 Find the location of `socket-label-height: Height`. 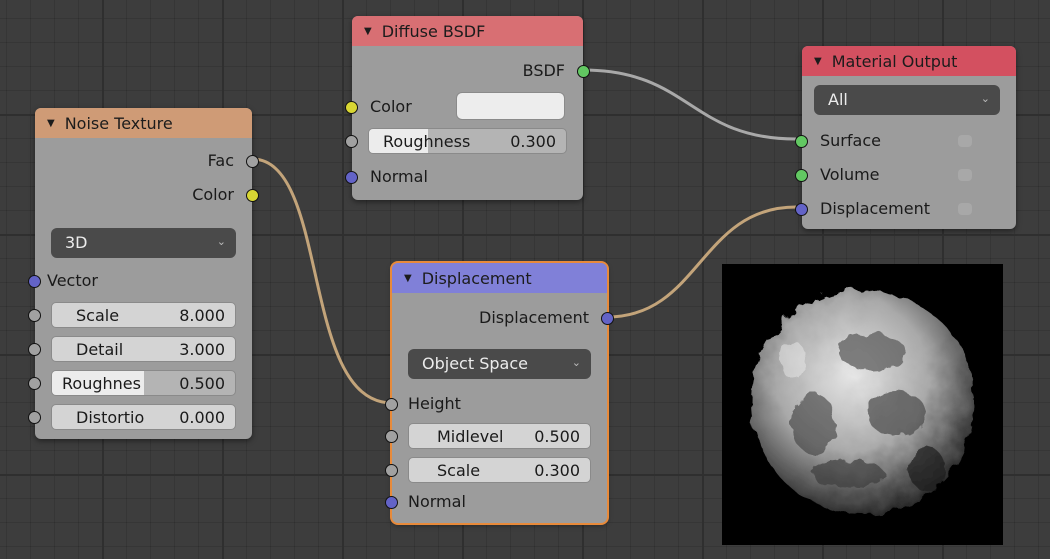

socket-label-height: Height is located at coordinates (434, 403).